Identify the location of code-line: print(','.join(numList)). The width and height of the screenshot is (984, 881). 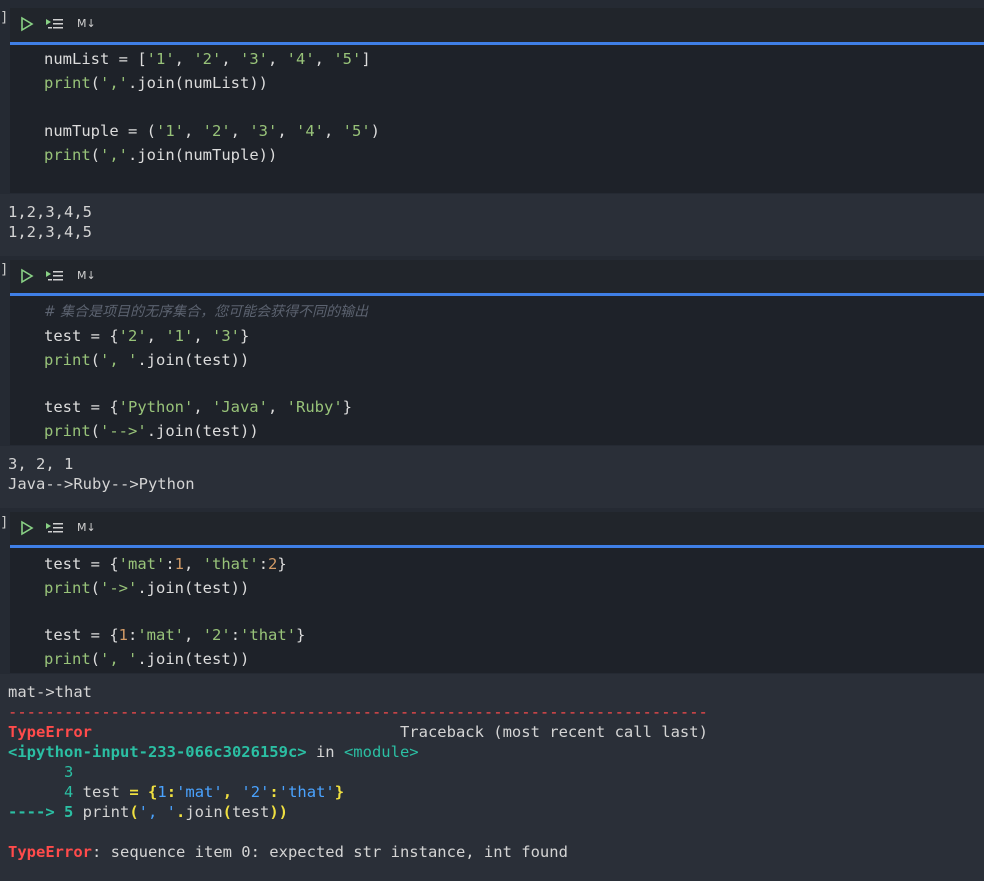
(156, 83).